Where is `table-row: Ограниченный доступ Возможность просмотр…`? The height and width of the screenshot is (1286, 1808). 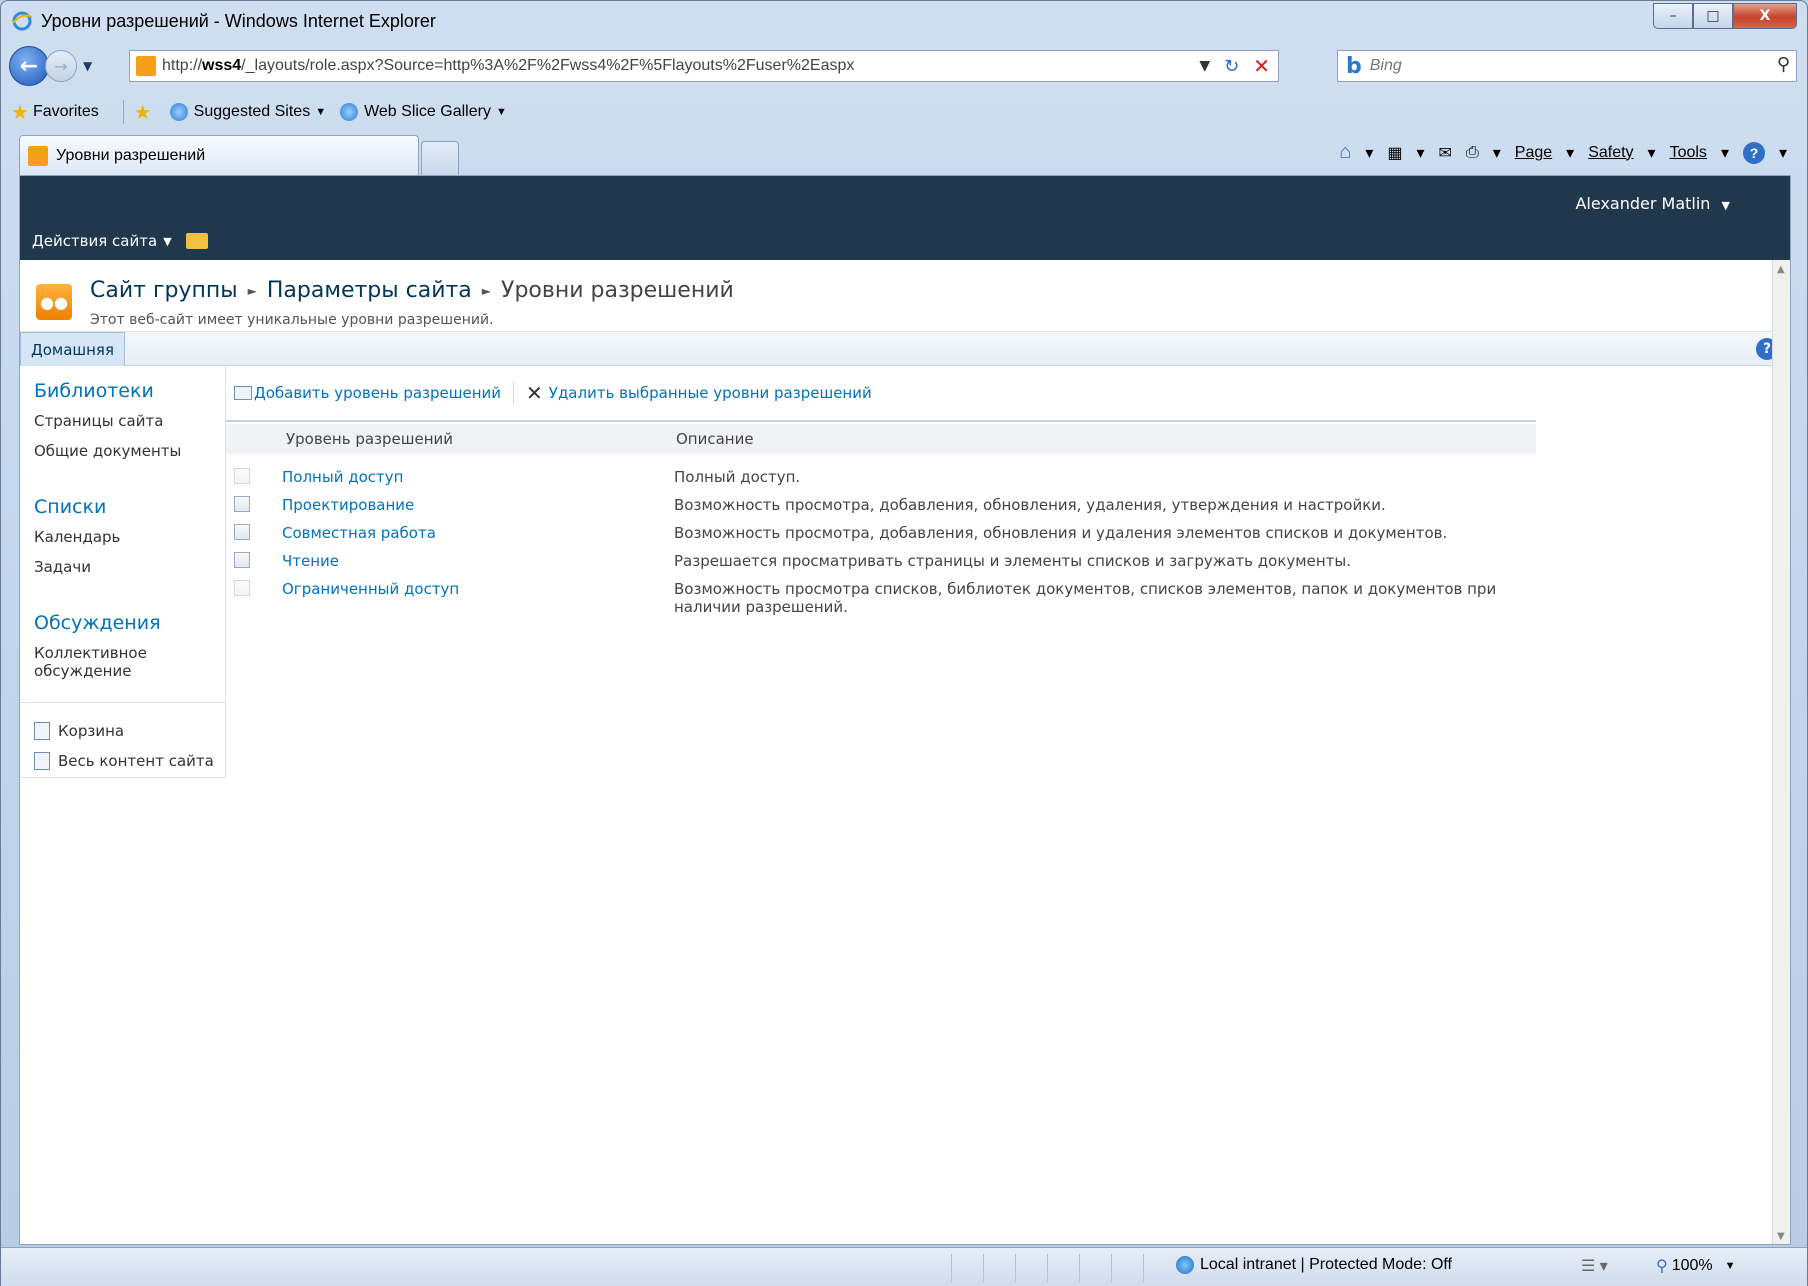 table-row: Ограниченный доступ Возможность просмотр… is located at coordinates (1008, 602).